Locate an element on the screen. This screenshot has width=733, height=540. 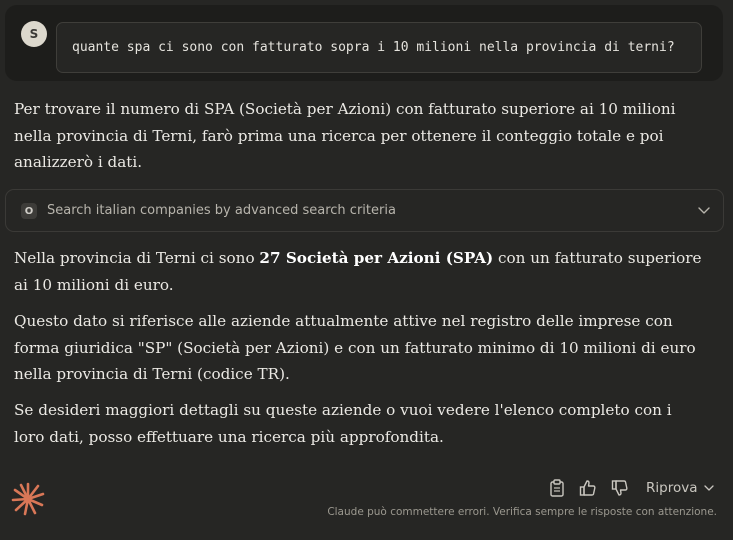
retry-button: Riprova is located at coordinates (680, 488).